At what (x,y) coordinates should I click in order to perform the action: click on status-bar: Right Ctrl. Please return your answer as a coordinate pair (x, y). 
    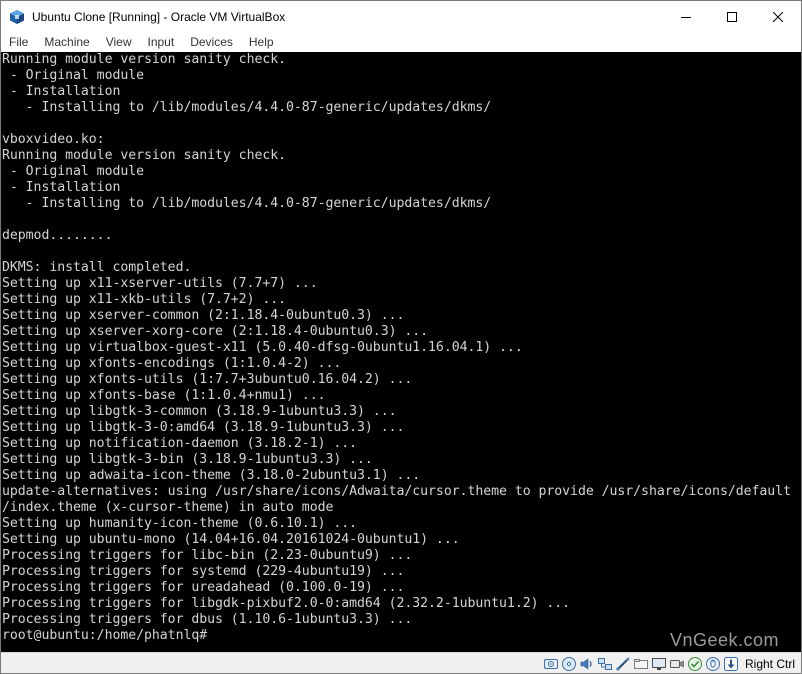
    Looking at the image, I should click on (401, 662).